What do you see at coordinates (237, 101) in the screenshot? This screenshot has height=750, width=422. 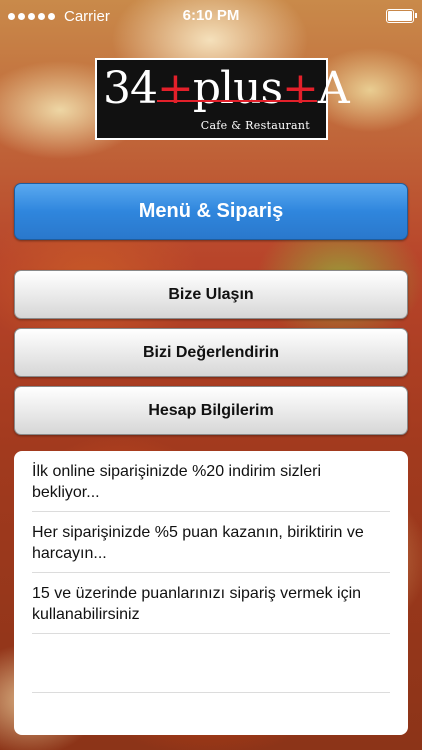 I see `logo-bridge-line` at bounding box center [237, 101].